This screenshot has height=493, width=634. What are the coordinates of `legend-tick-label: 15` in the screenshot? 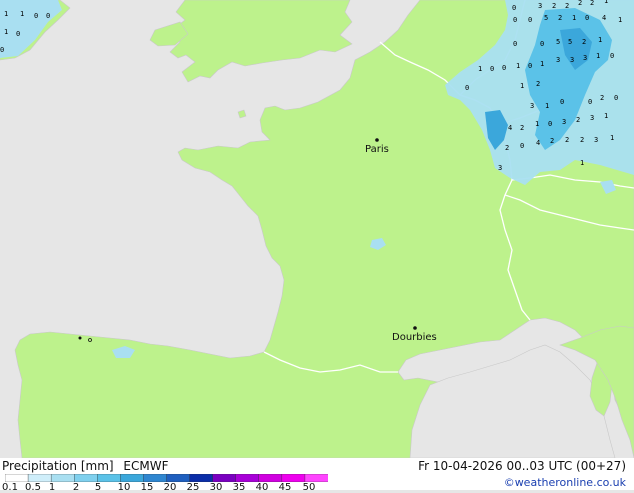 It's located at (147, 487).